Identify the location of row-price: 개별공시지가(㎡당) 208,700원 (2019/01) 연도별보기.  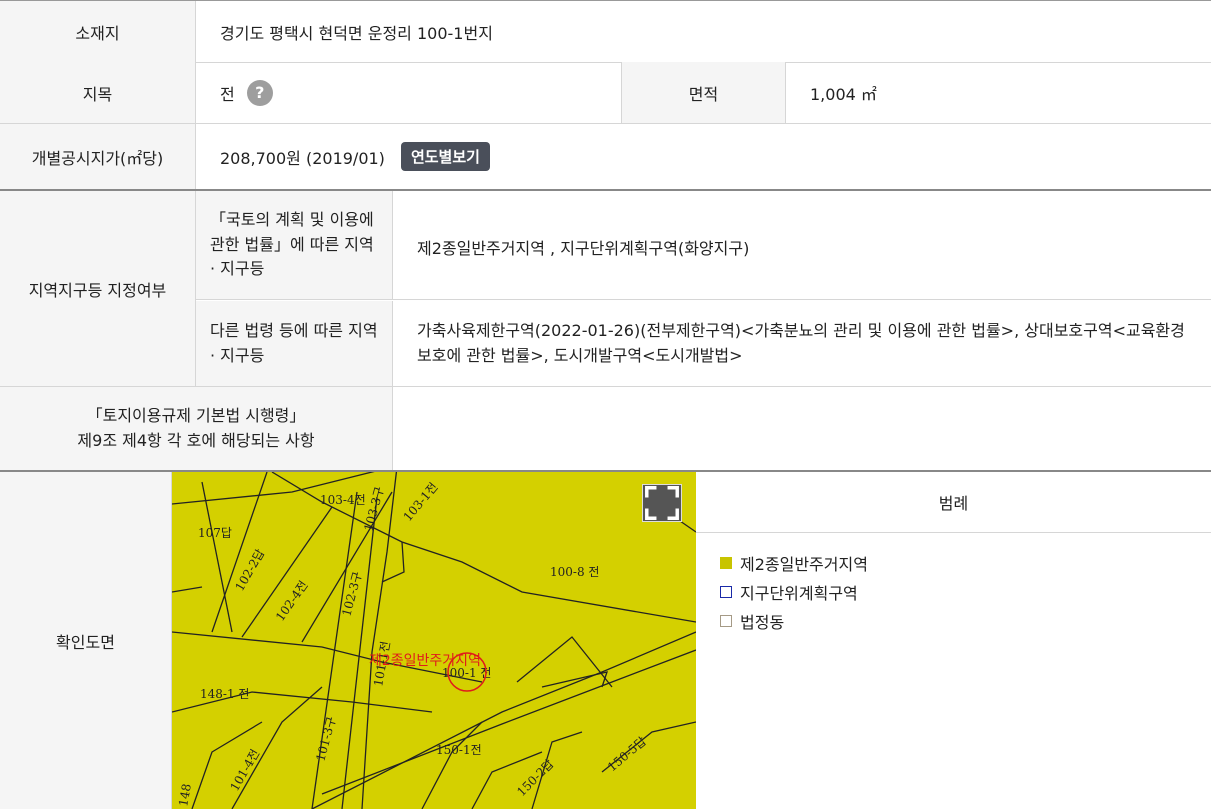
(605, 157).